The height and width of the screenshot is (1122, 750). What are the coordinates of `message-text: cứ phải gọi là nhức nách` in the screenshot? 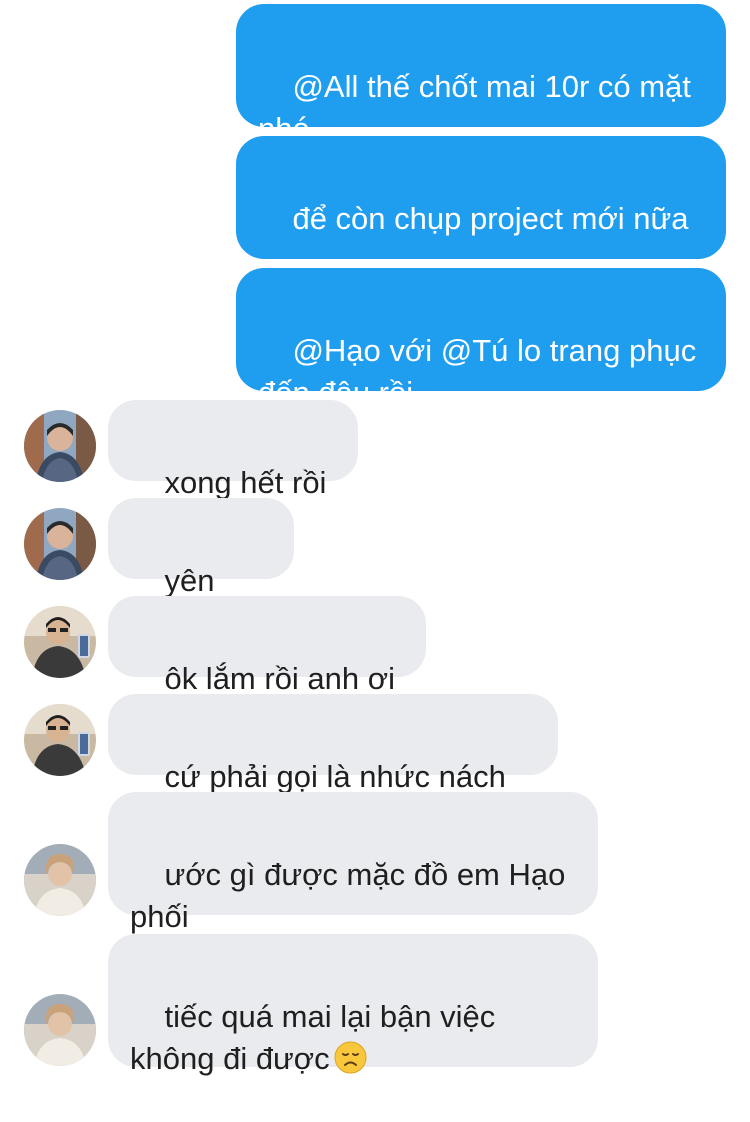 It's located at (335, 776).